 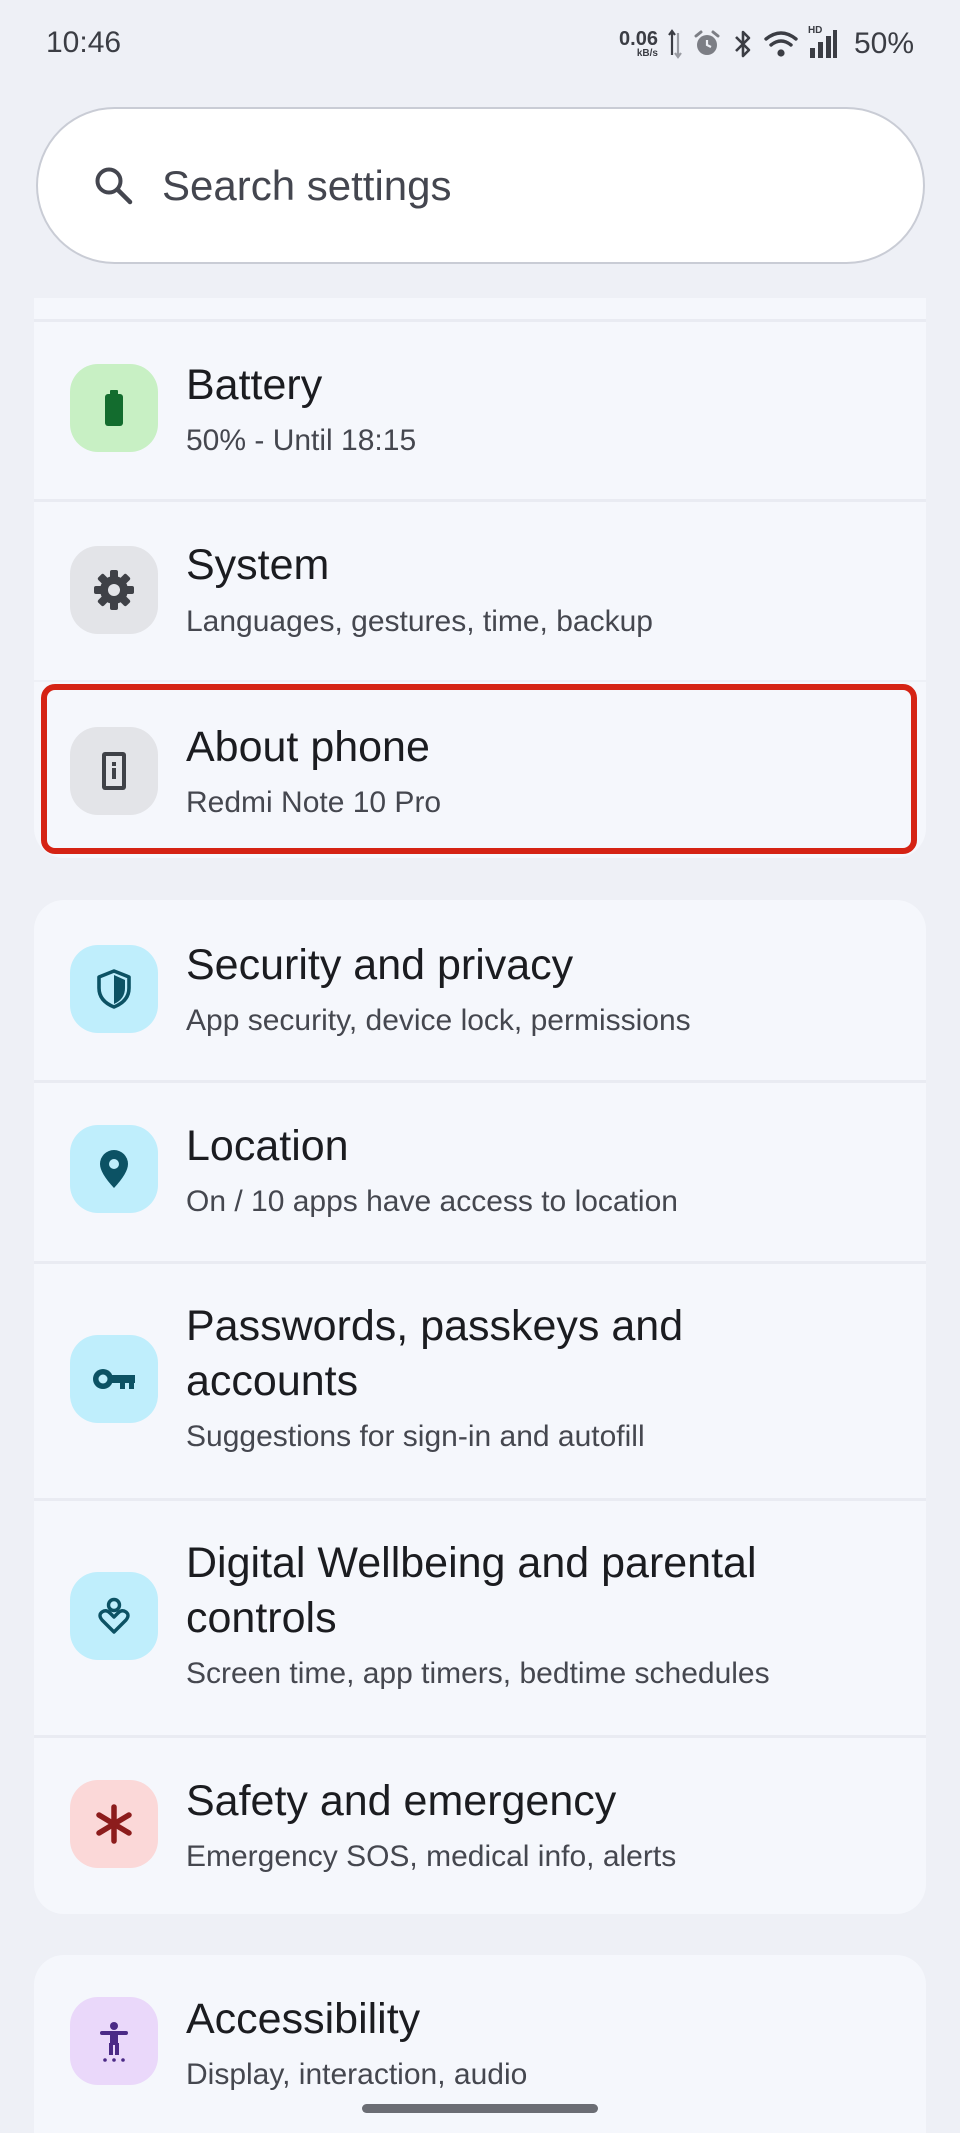 I want to click on passwords-subtitle: Suggestions for sign-in and autofill, so click(x=415, y=1436).